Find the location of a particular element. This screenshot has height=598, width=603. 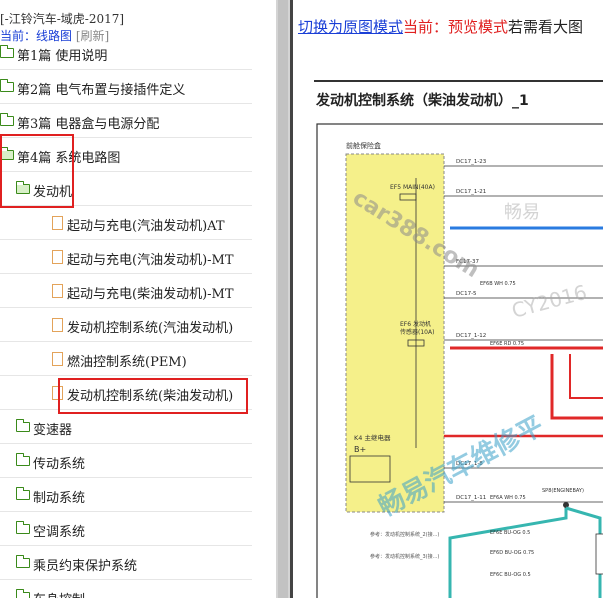

diagram-rule is located at coordinates (458, 81).